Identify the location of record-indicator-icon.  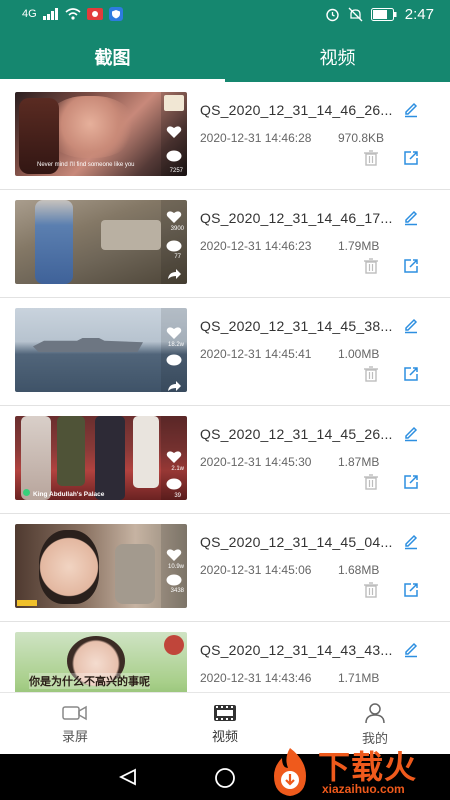
(94, 14).